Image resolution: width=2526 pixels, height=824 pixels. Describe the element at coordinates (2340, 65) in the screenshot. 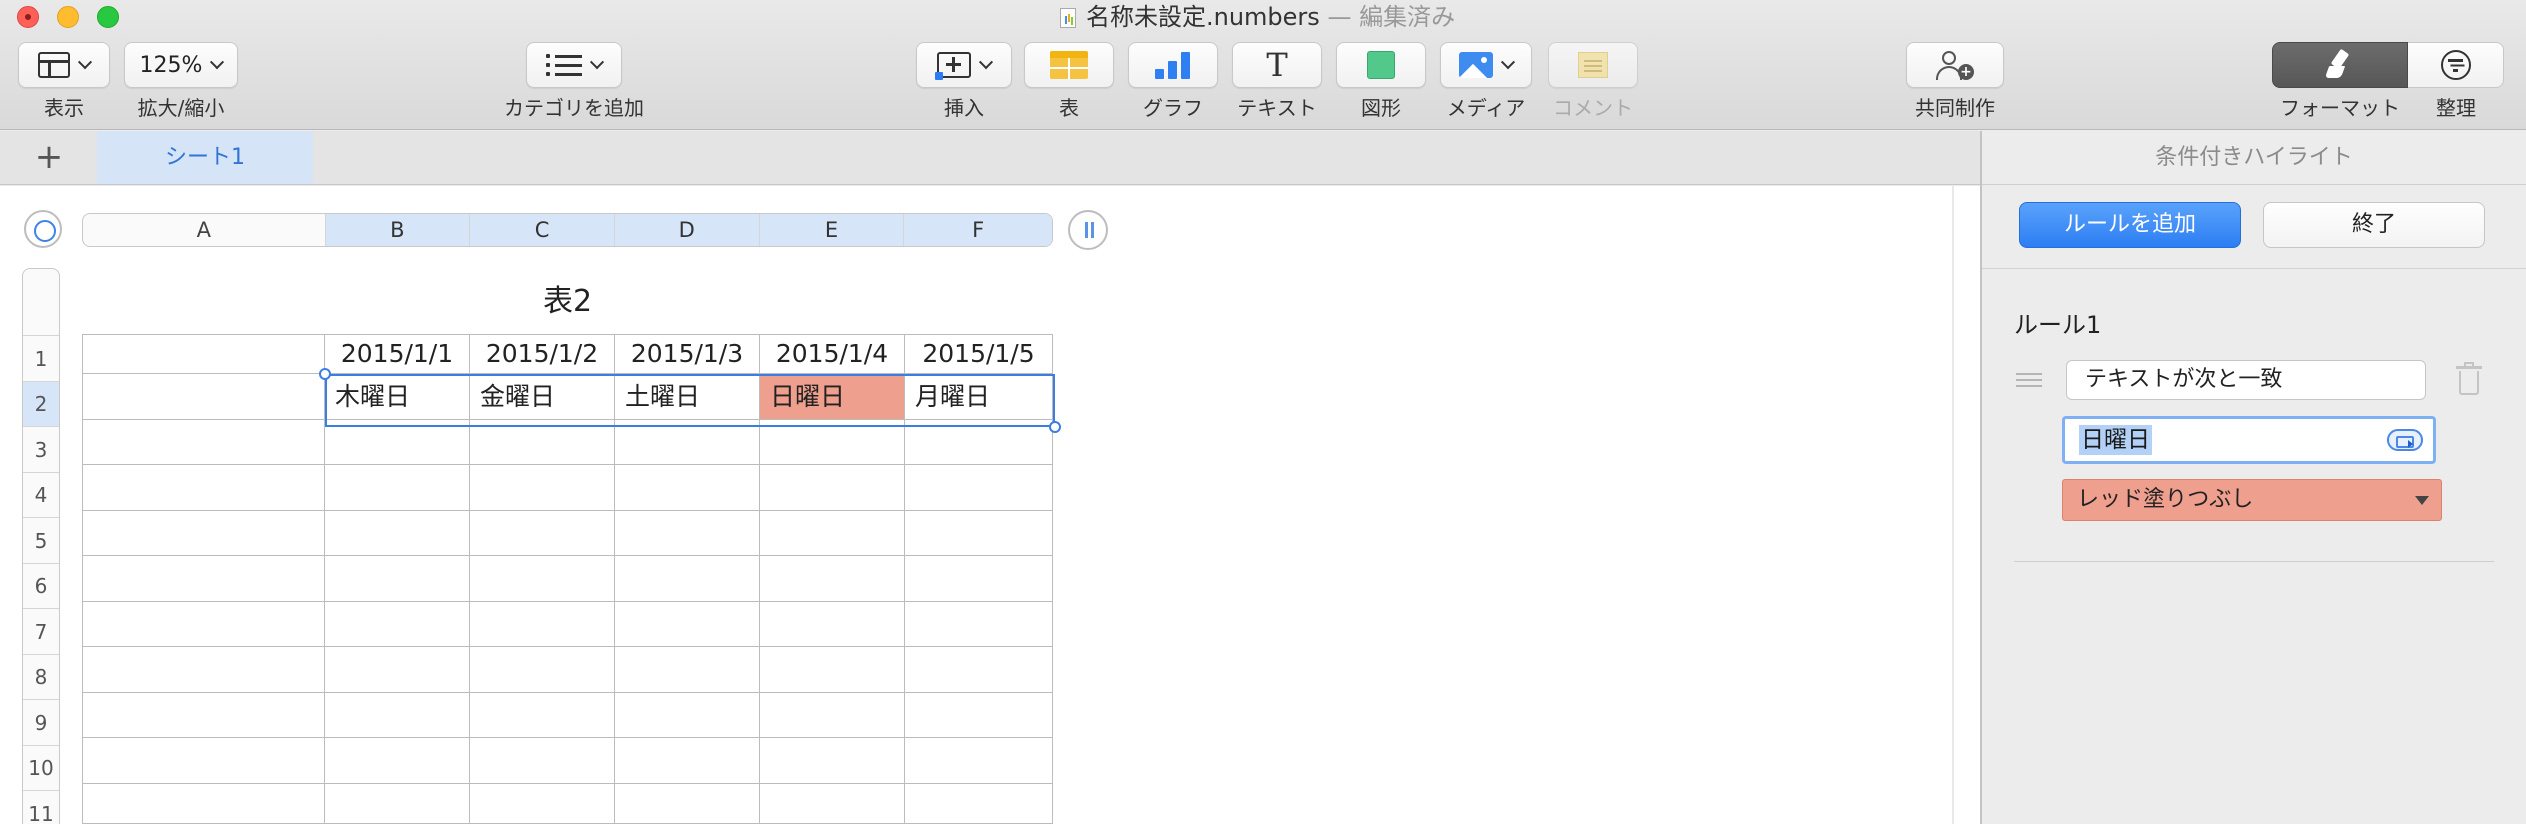

I see `format-button` at that location.